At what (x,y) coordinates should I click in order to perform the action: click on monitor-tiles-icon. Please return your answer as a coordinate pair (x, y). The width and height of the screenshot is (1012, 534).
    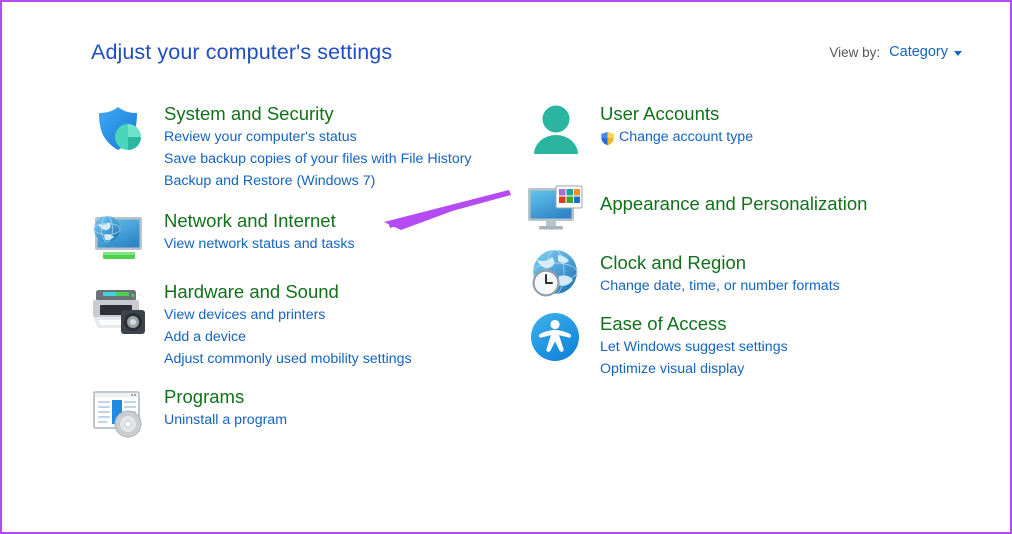
    Looking at the image, I should click on (556, 208).